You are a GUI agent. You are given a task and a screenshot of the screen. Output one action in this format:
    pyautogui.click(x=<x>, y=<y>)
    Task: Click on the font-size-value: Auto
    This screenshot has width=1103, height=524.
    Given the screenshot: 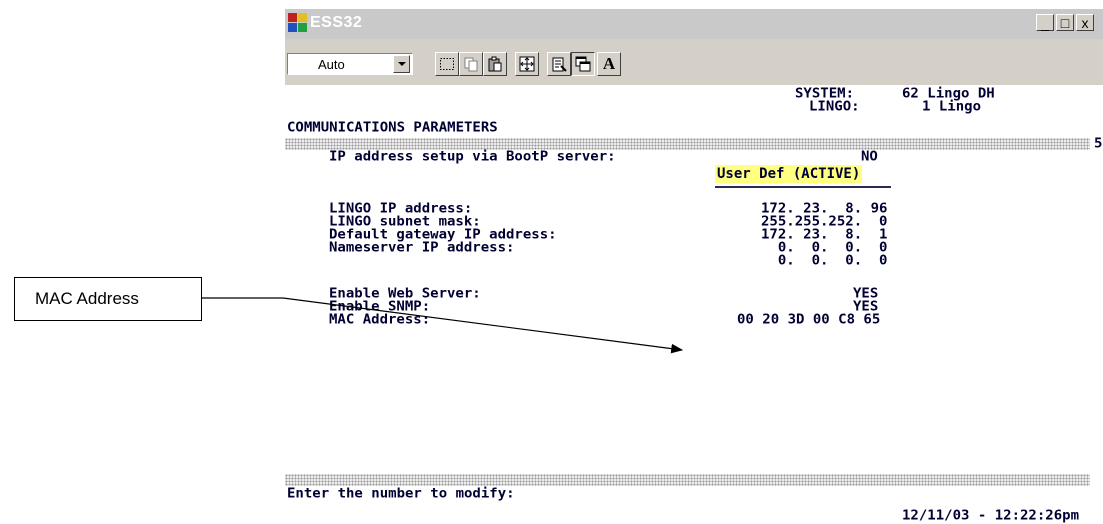 What is the action you would take?
    pyautogui.click(x=331, y=64)
    